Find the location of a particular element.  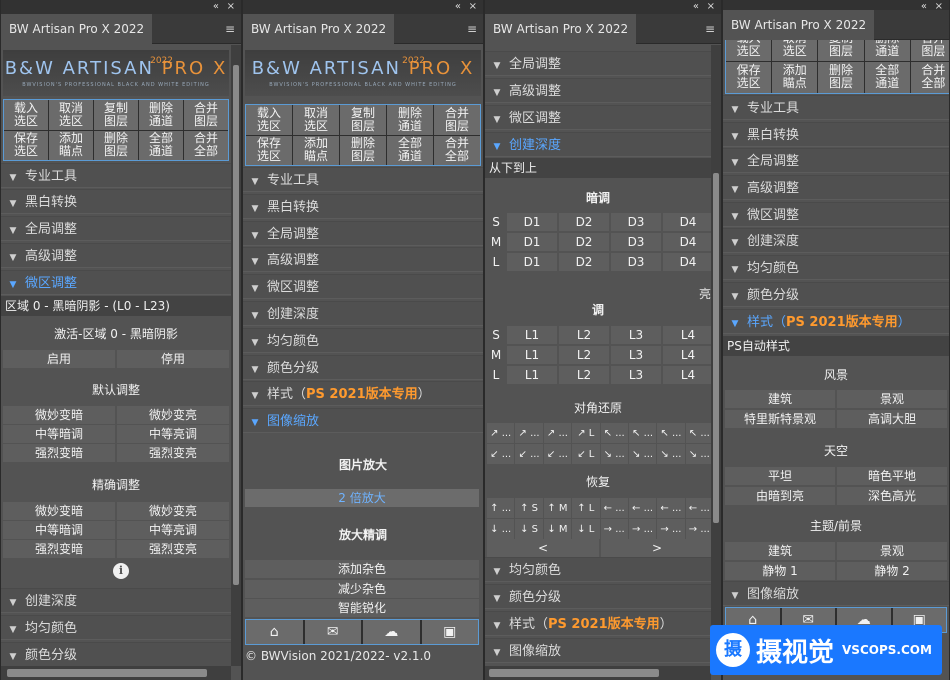

all-channels-button: 全部 通道 is located at coordinates (887, 77).